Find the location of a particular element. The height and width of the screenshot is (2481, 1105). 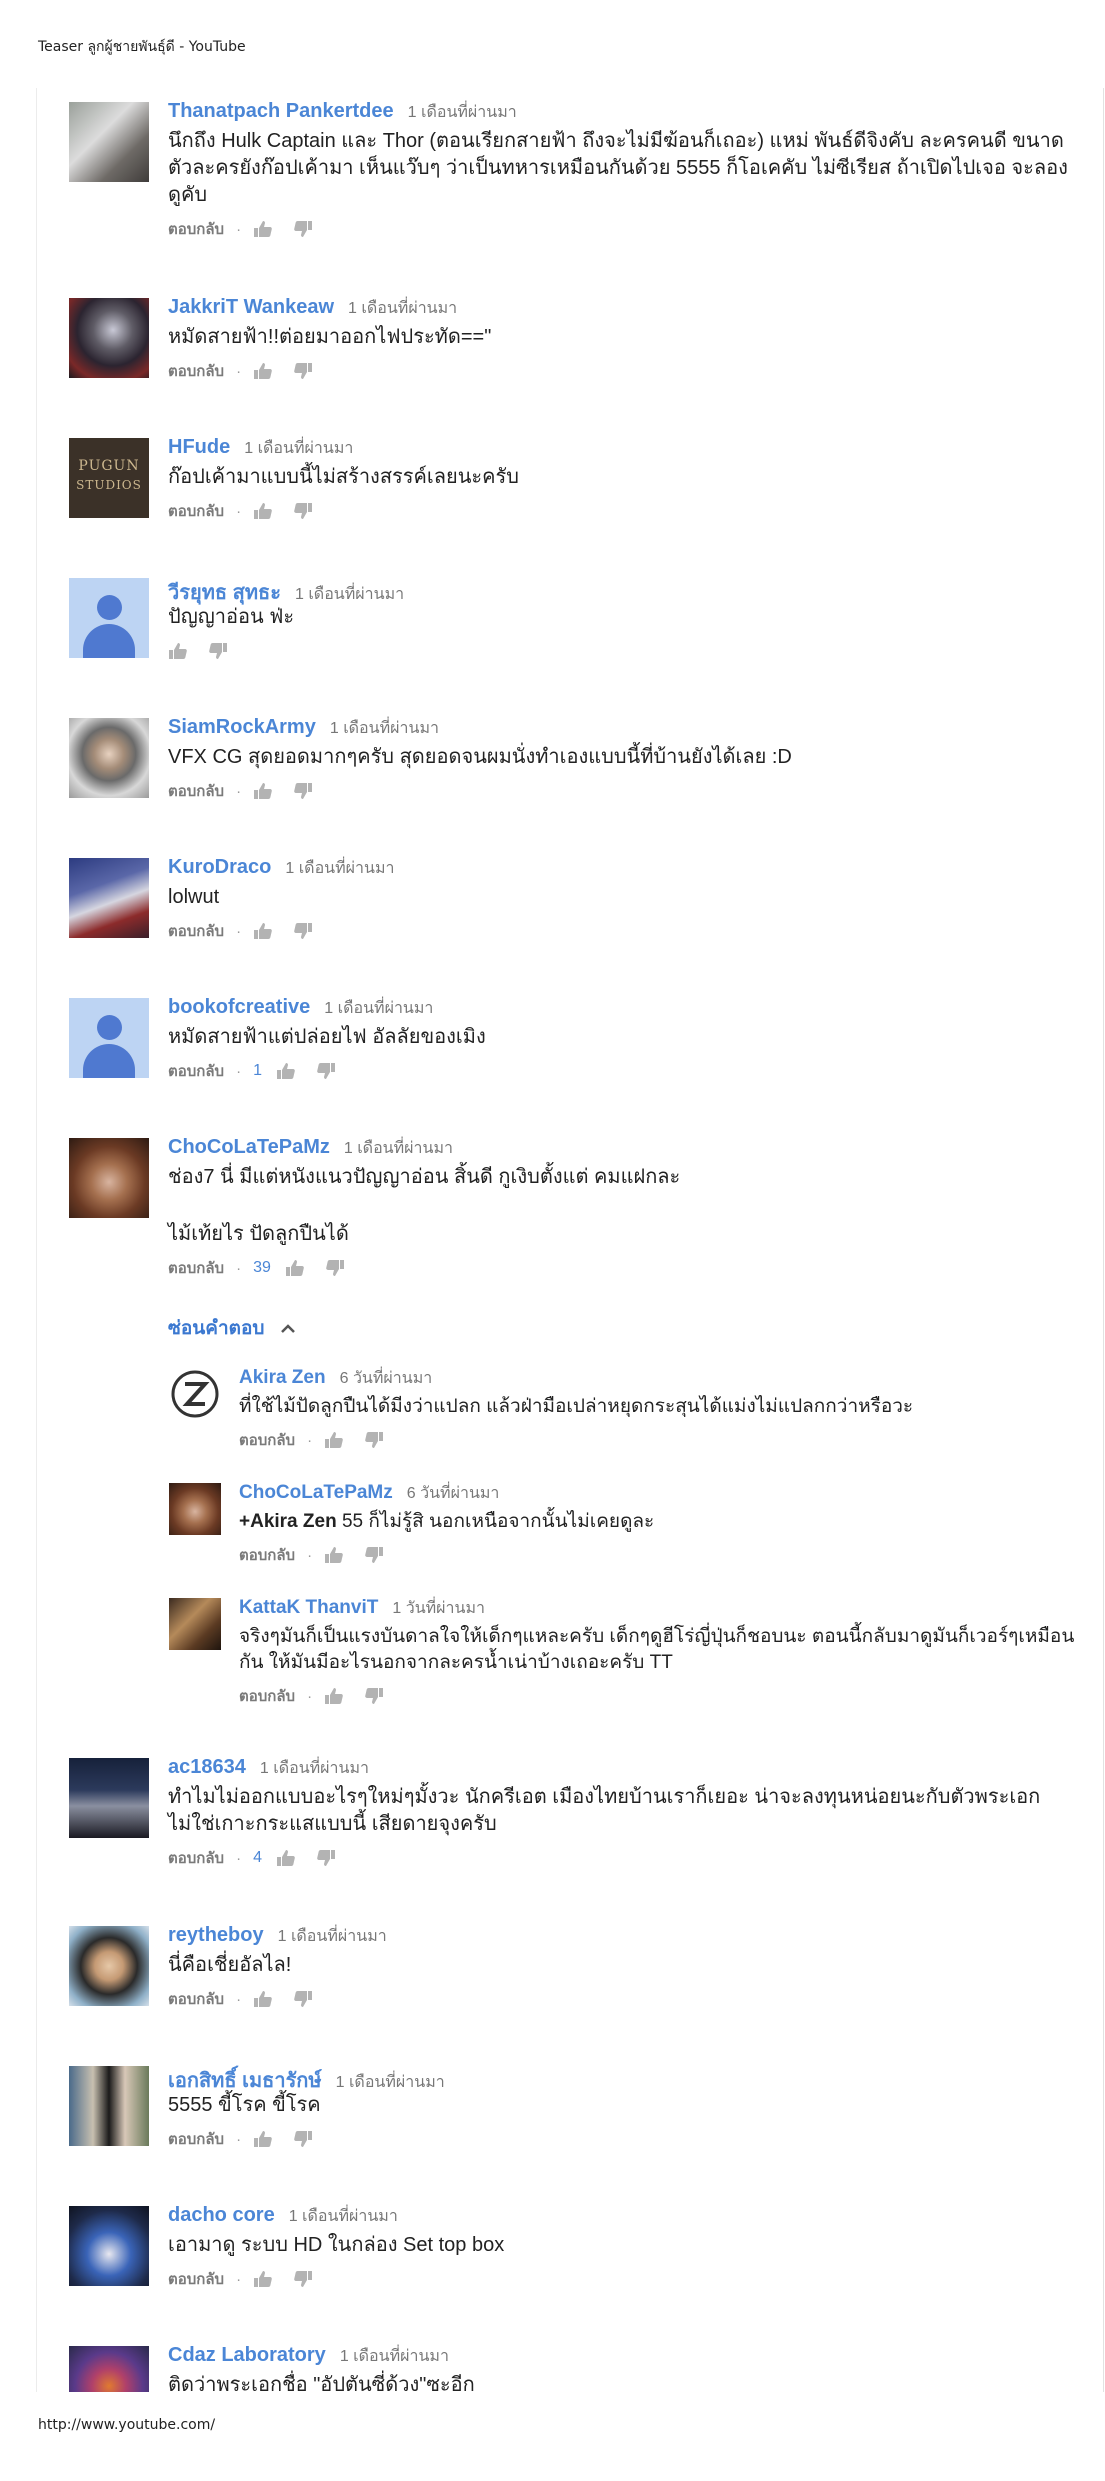

reply-author: Akira Zen is located at coordinates (282, 1377).